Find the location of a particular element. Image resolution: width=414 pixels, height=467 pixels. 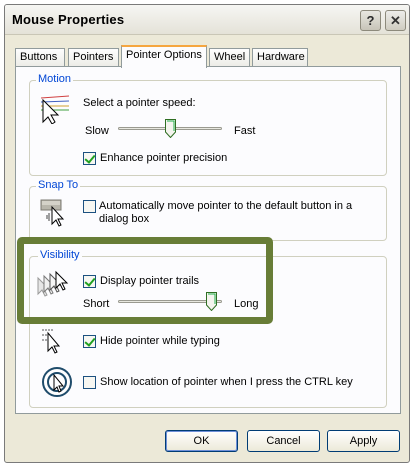

snap-to-icon is located at coordinates (52, 213).